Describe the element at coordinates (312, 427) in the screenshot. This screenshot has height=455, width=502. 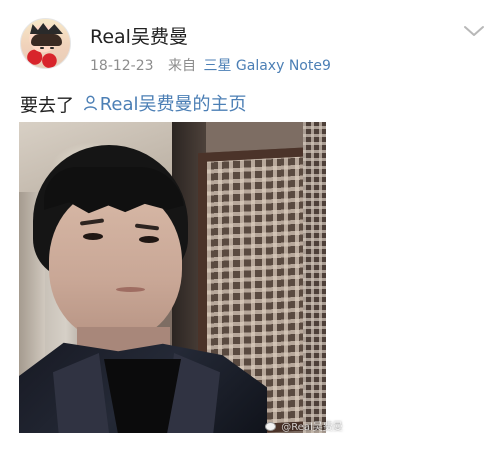
I see `watermark-text: @Real吴费曼` at that location.